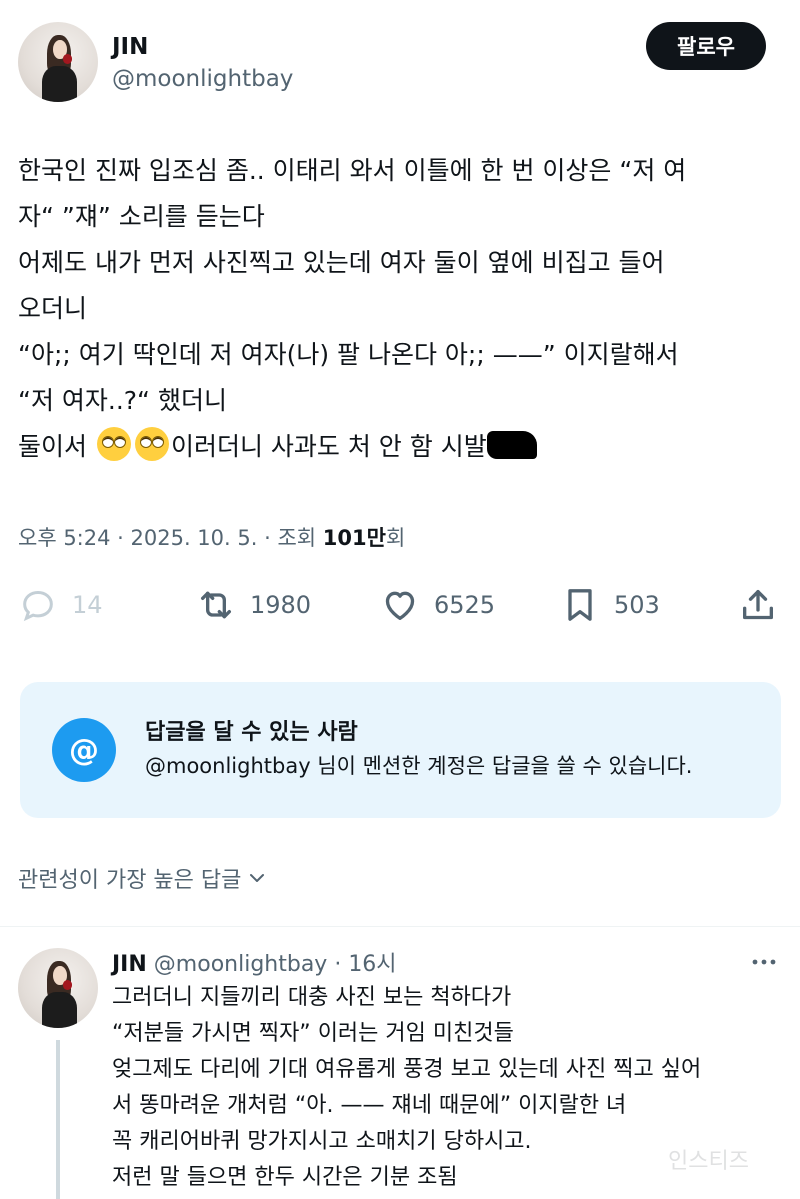  What do you see at coordinates (511, 445) in the screenshot?
I see `redaction-scribble` at bounding box center [511, 445].